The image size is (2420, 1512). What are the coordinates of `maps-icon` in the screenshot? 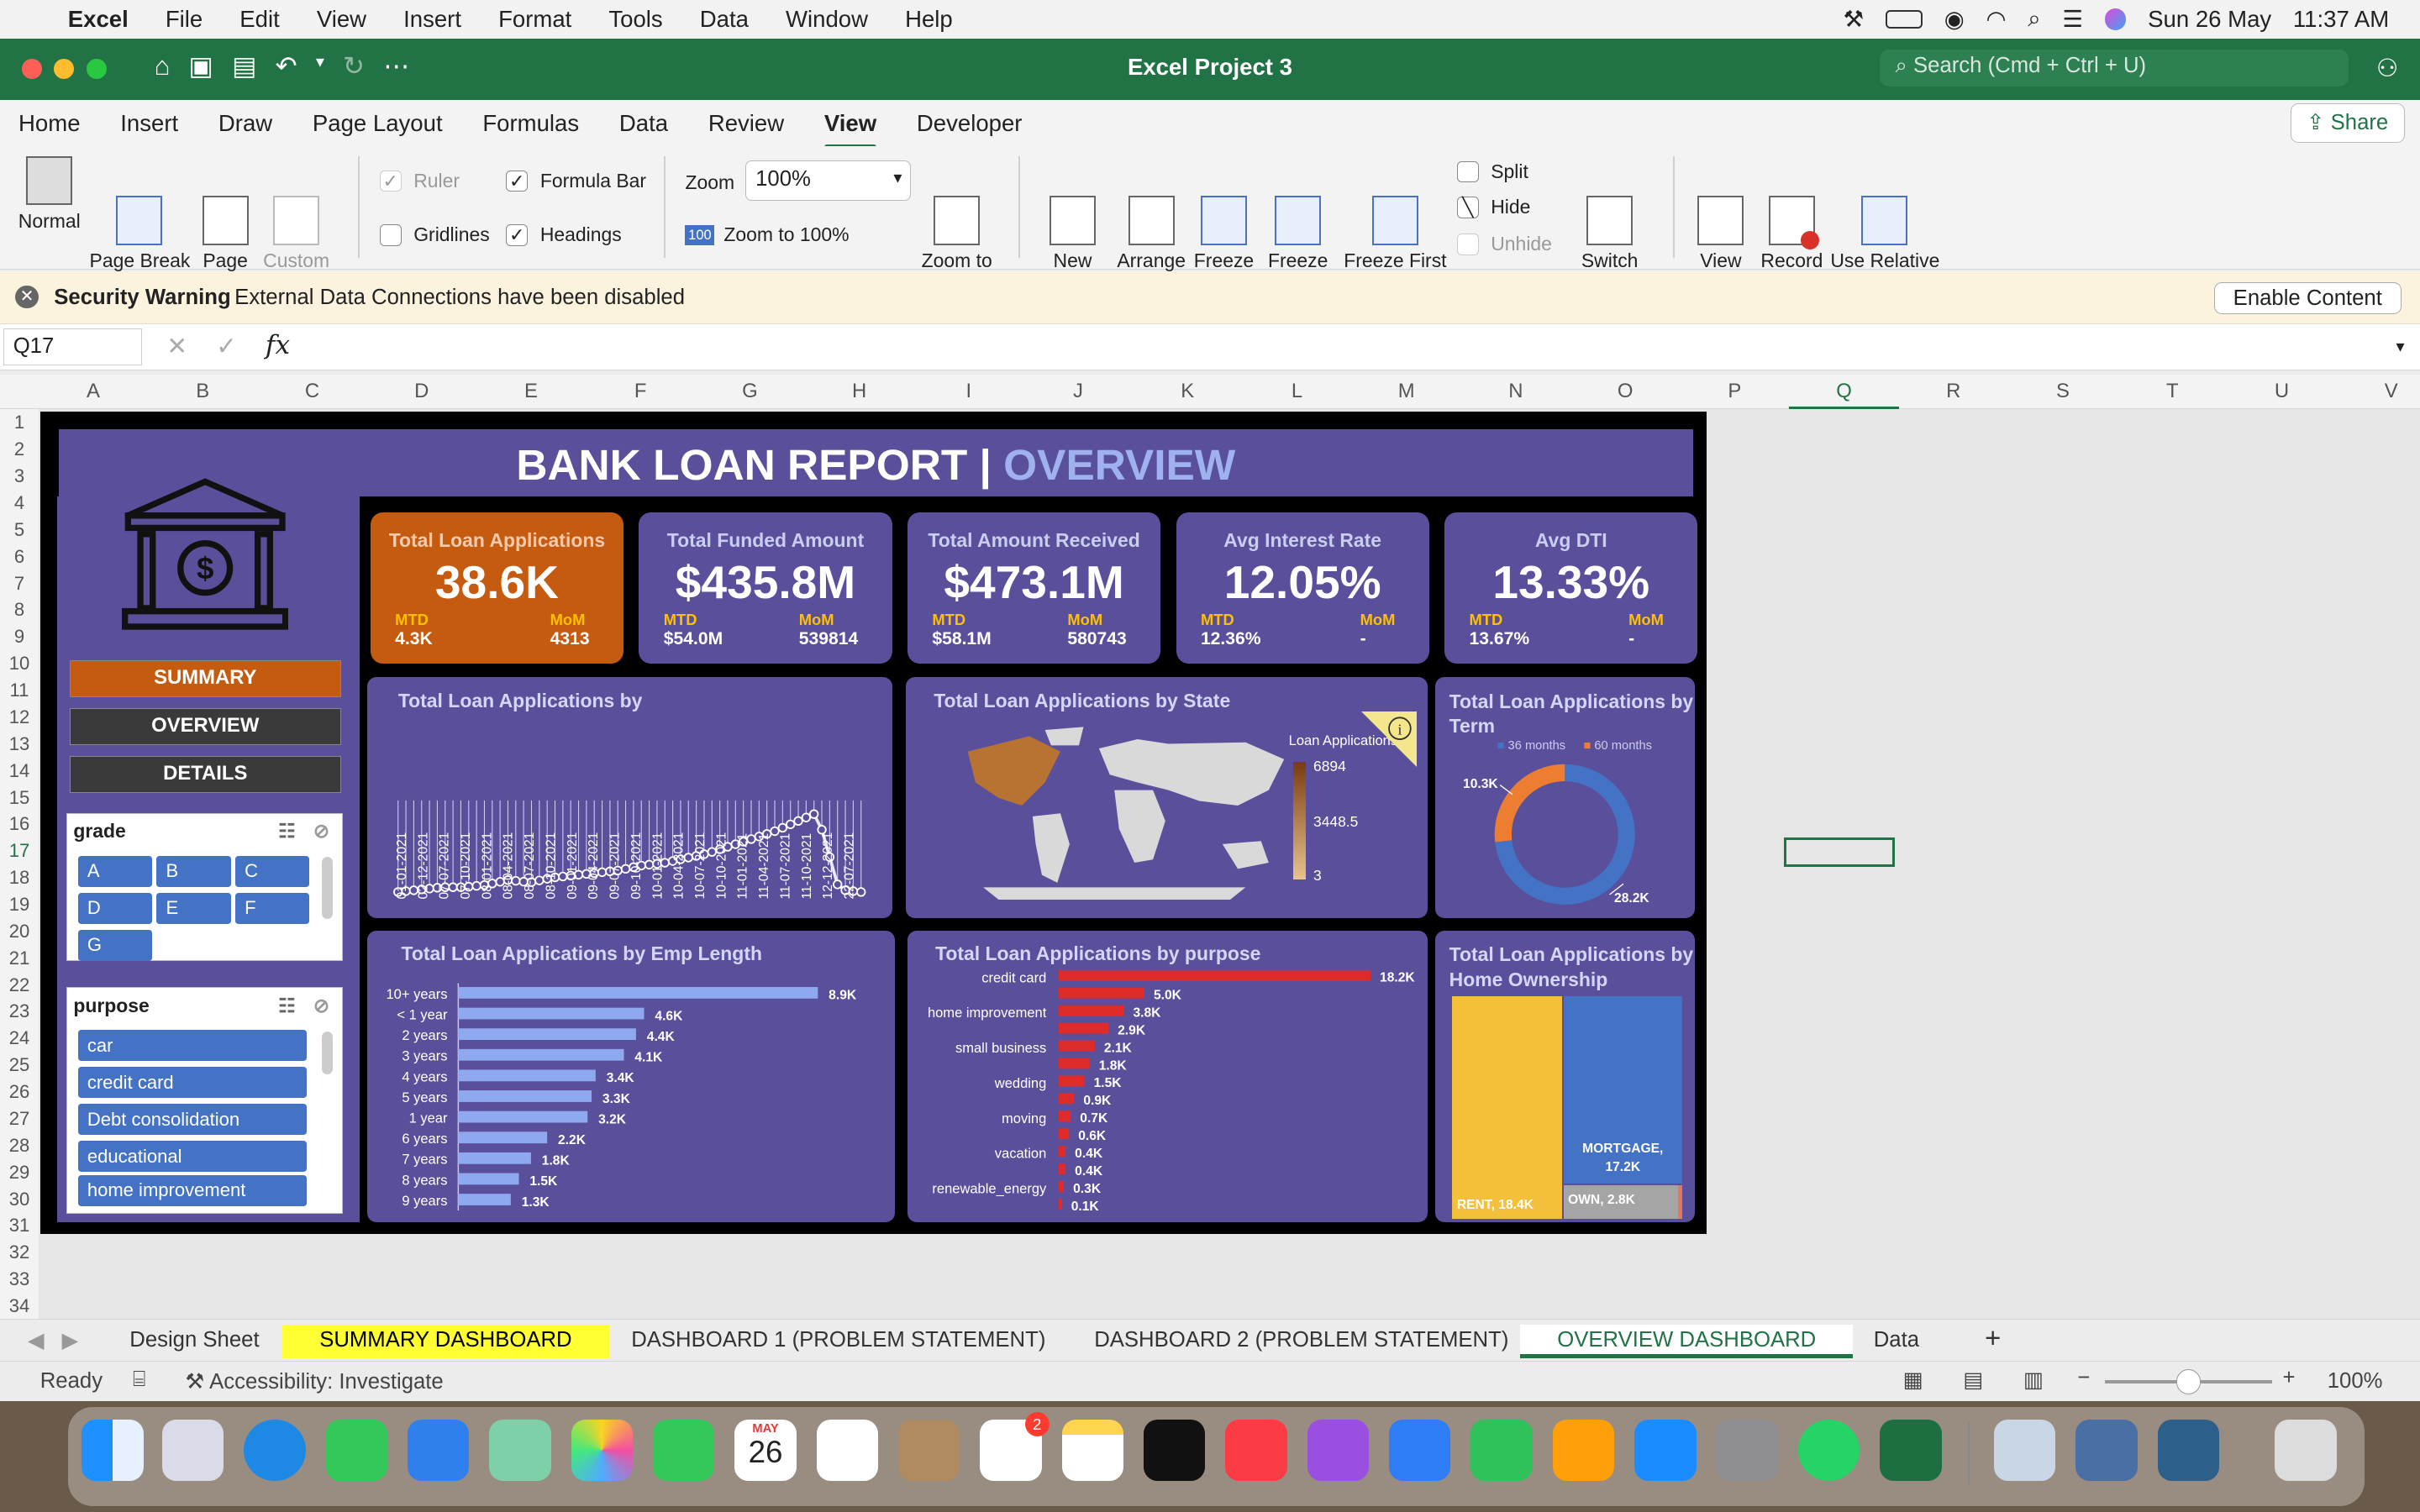 It's located at (520, 1450).